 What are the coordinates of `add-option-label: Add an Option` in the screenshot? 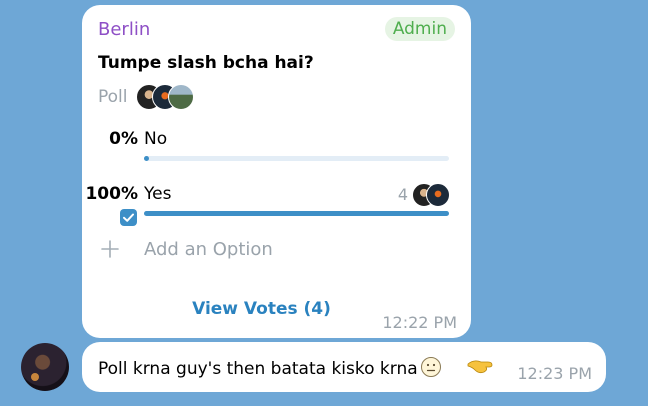 It's located at (208, 249).